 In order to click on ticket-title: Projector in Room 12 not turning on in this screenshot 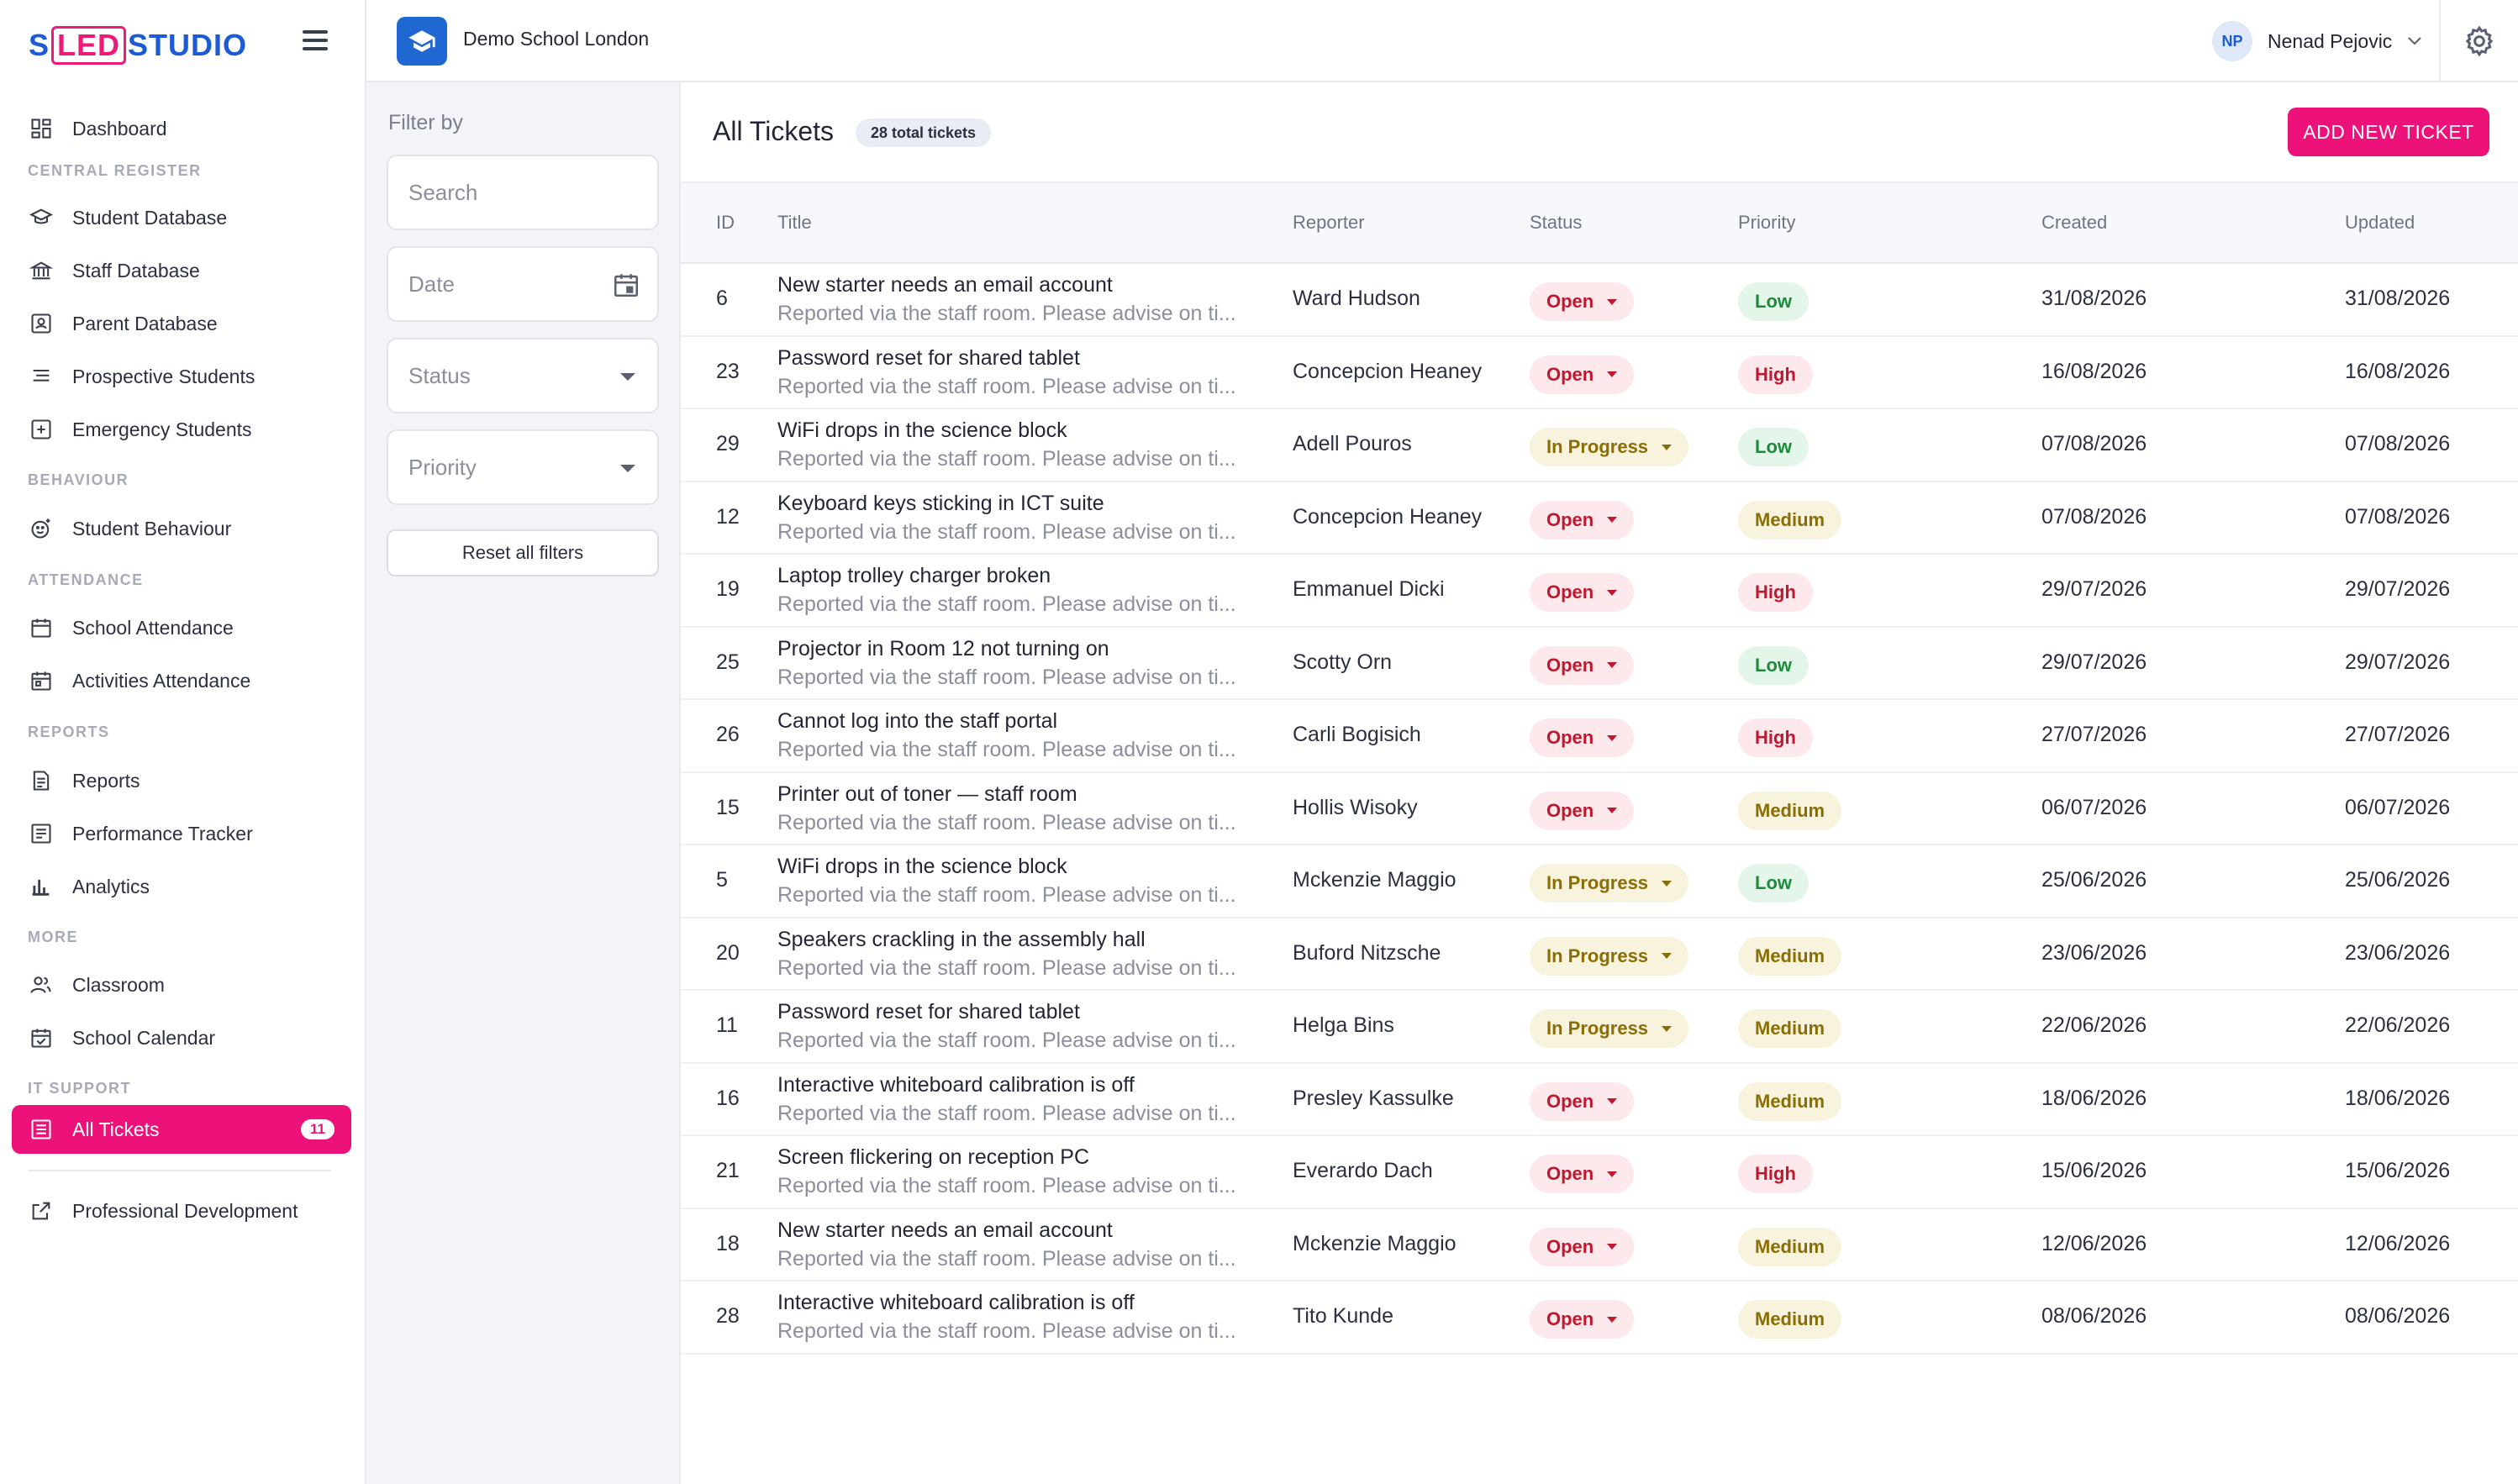, I will do `click(1027, 648)`.